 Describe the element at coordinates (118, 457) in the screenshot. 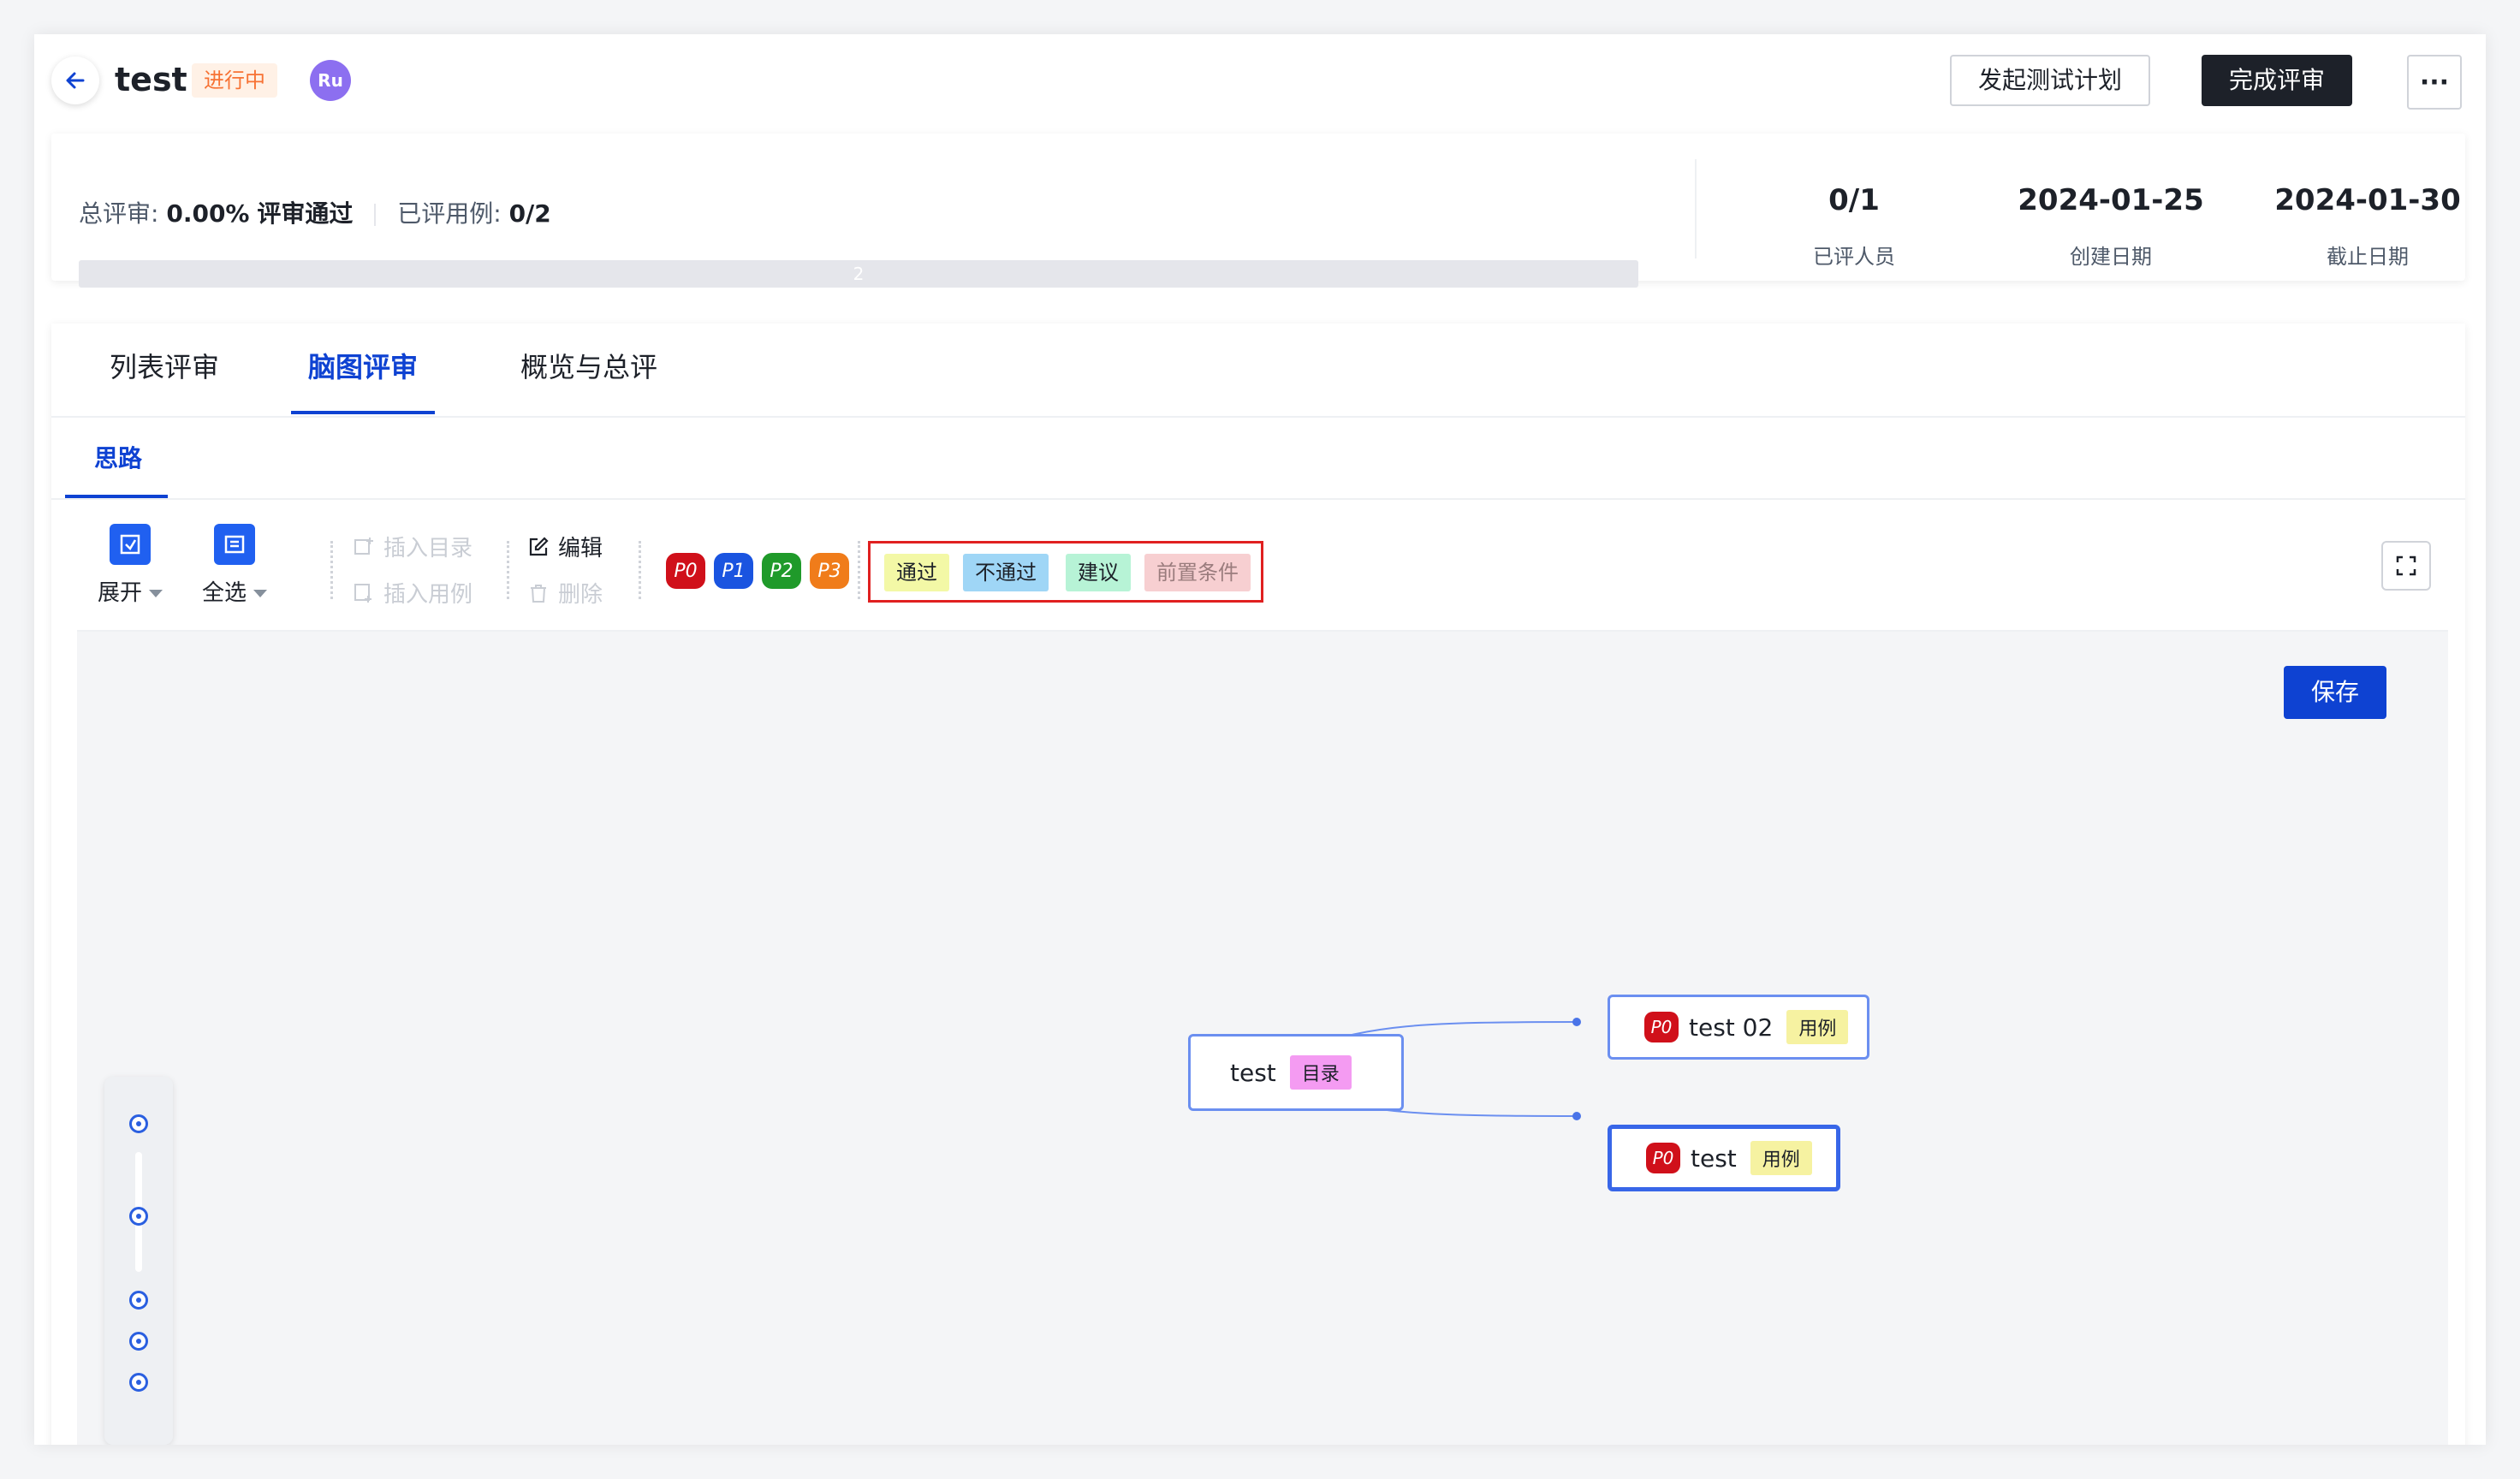

I see `subtab-thinking: 思路` at that location.